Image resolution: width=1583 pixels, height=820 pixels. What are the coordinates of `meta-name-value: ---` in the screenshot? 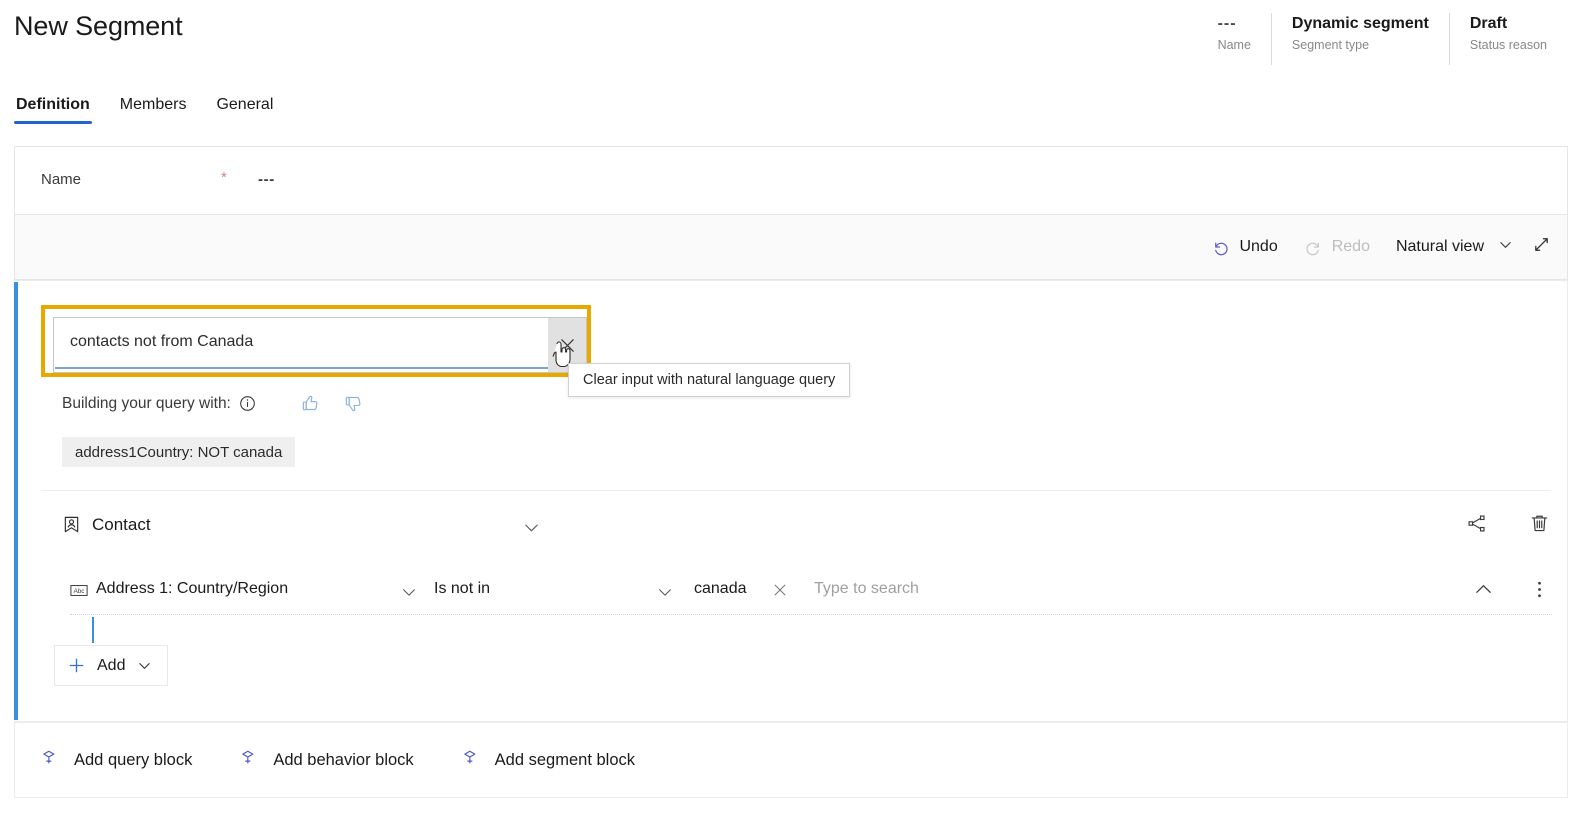 It's located at (1227, 23).